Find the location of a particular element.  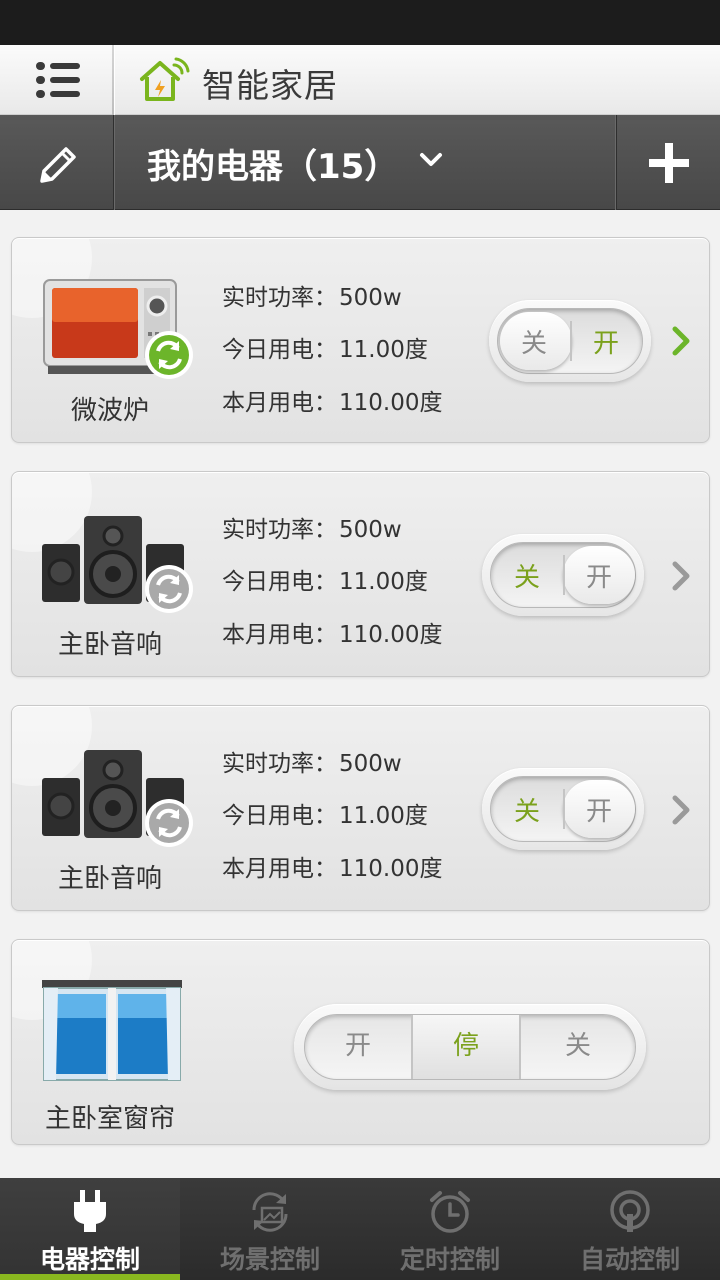

menu-button is located at coordinates (56, 80).